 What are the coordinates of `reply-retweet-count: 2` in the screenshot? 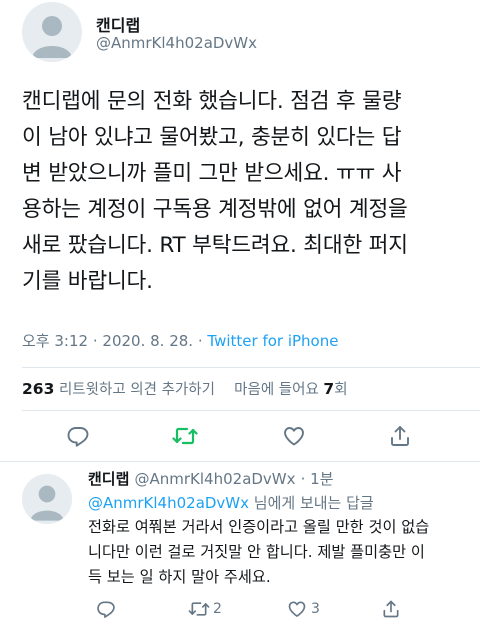 It's located at (217, 609).